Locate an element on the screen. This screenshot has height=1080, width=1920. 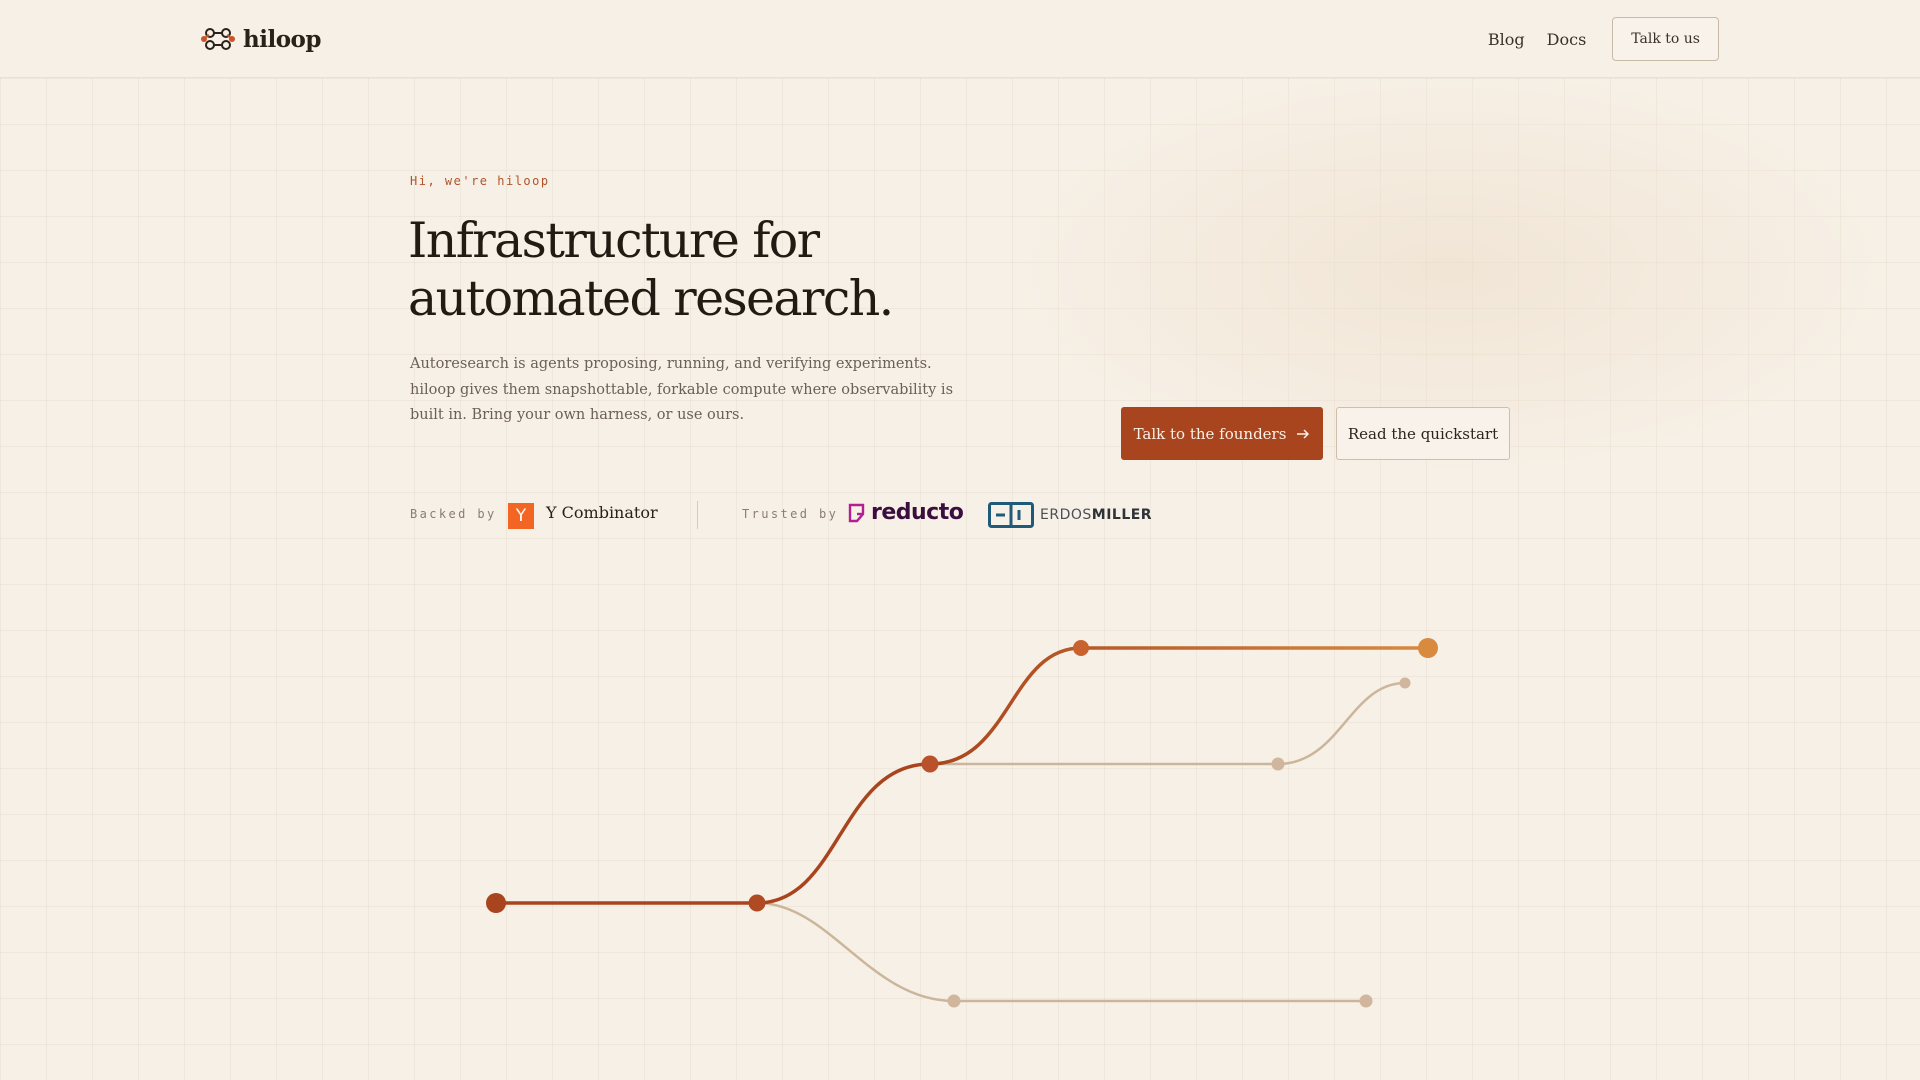
nav-link-blog: Blog is located at coordinates (1506, 39).